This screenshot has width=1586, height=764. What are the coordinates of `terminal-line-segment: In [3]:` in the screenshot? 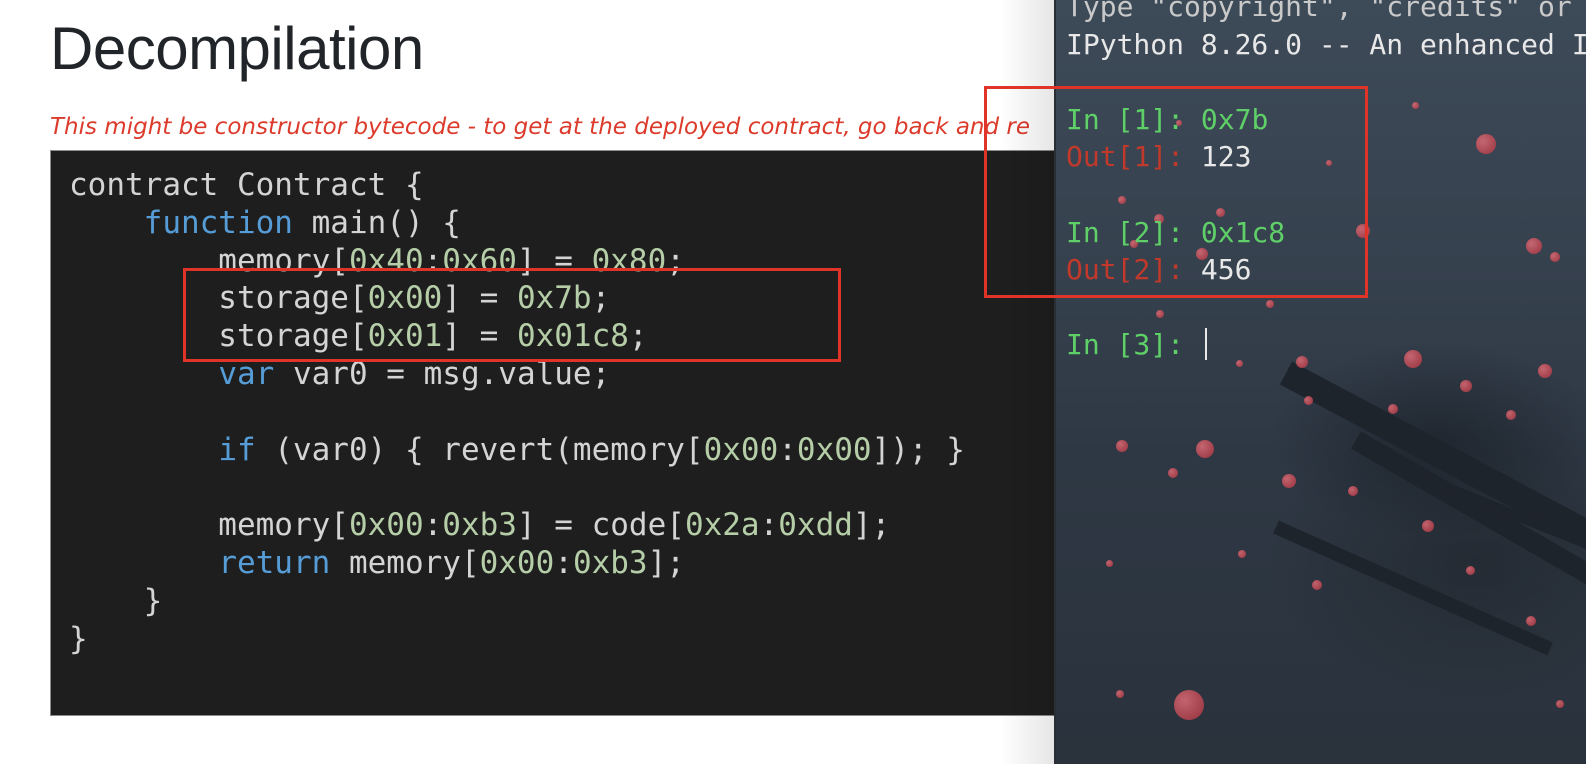 It's located at (1133, 345).